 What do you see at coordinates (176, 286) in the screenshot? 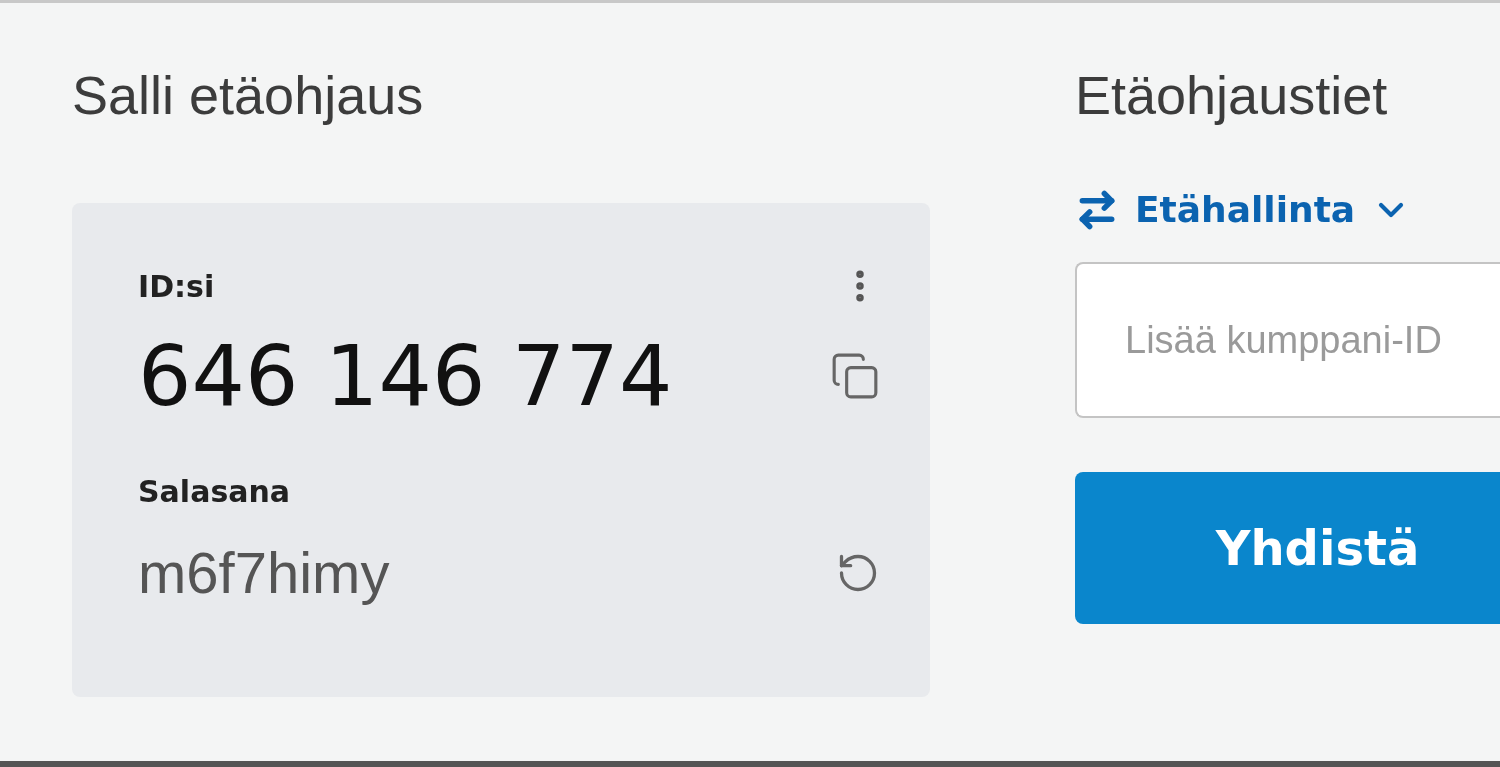
I see `id-label: ID:si` at bounding box center [176, 286].